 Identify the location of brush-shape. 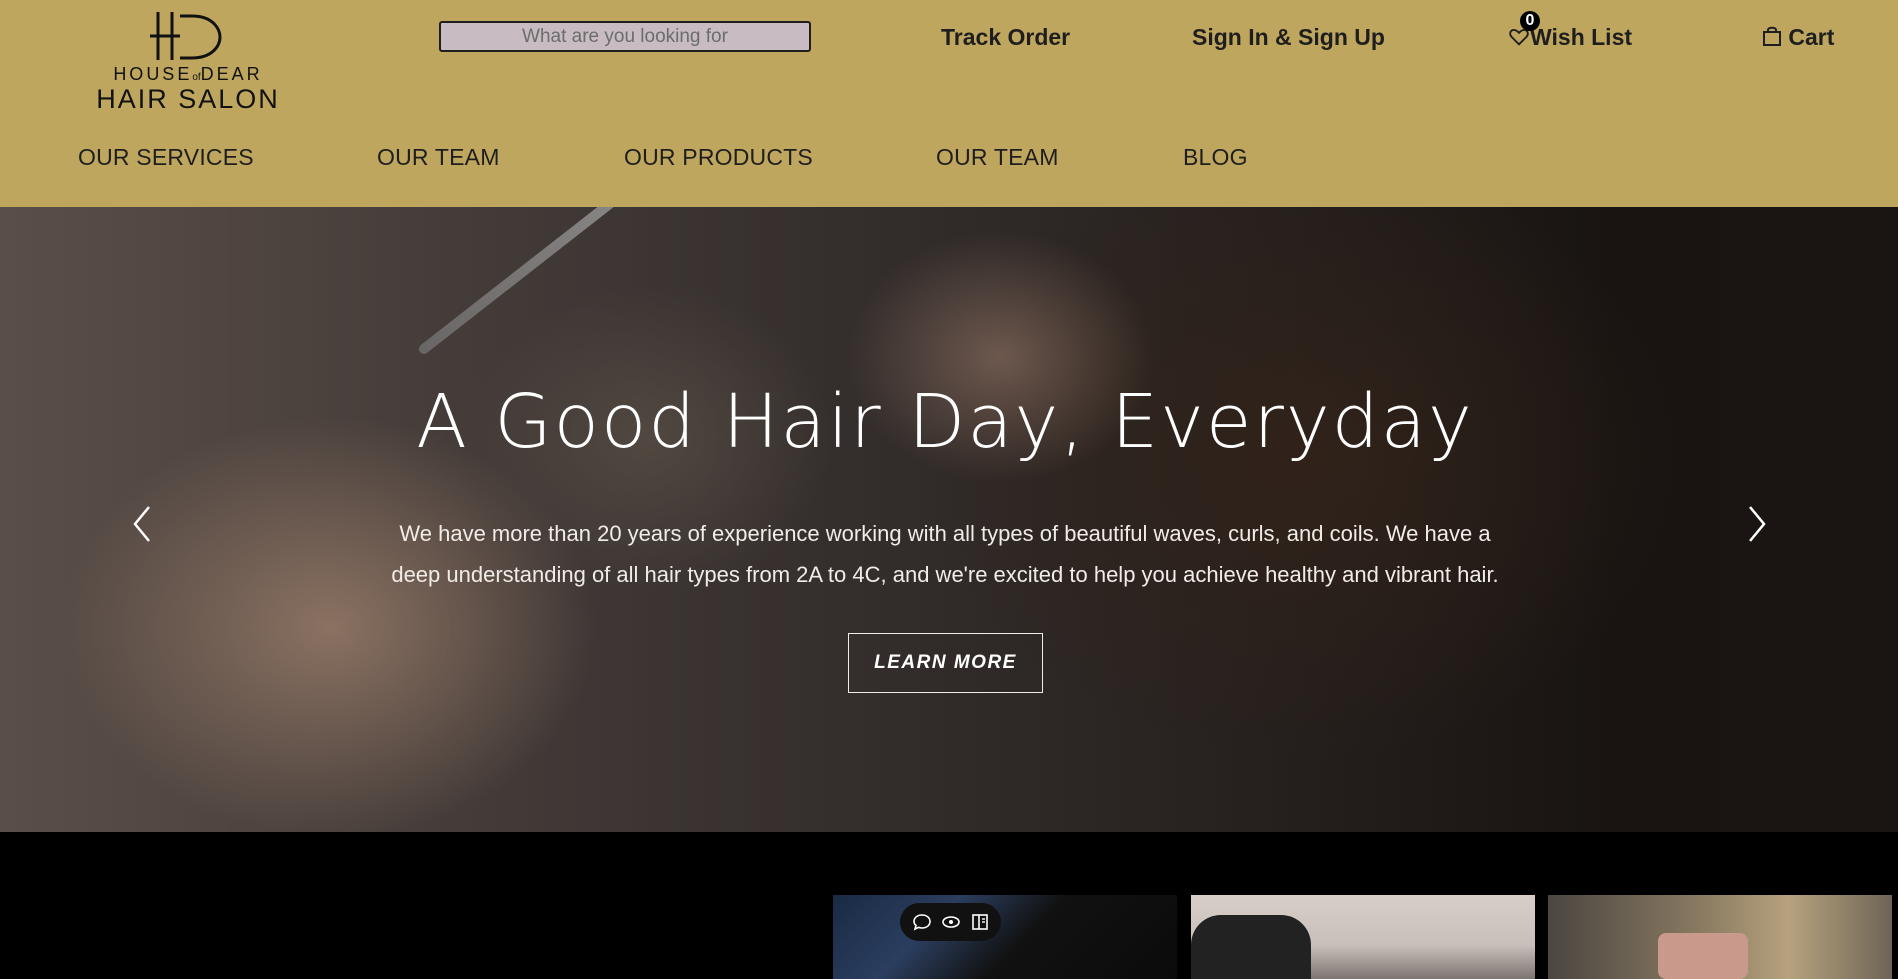
(1251, 947).